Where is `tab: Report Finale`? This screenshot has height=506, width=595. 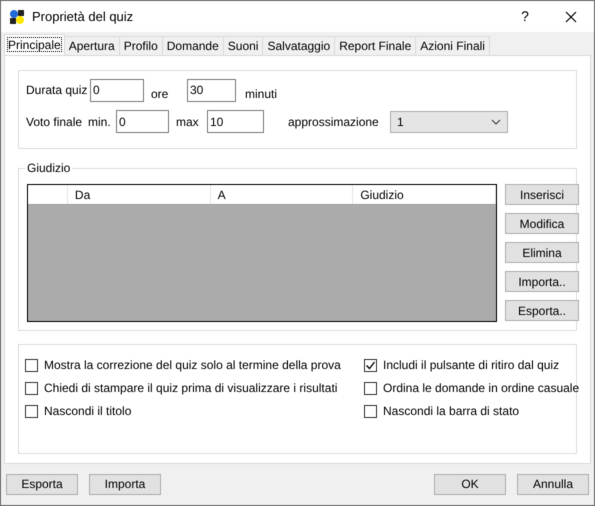
tab: Report Finale is located at coordinates (375, 45).